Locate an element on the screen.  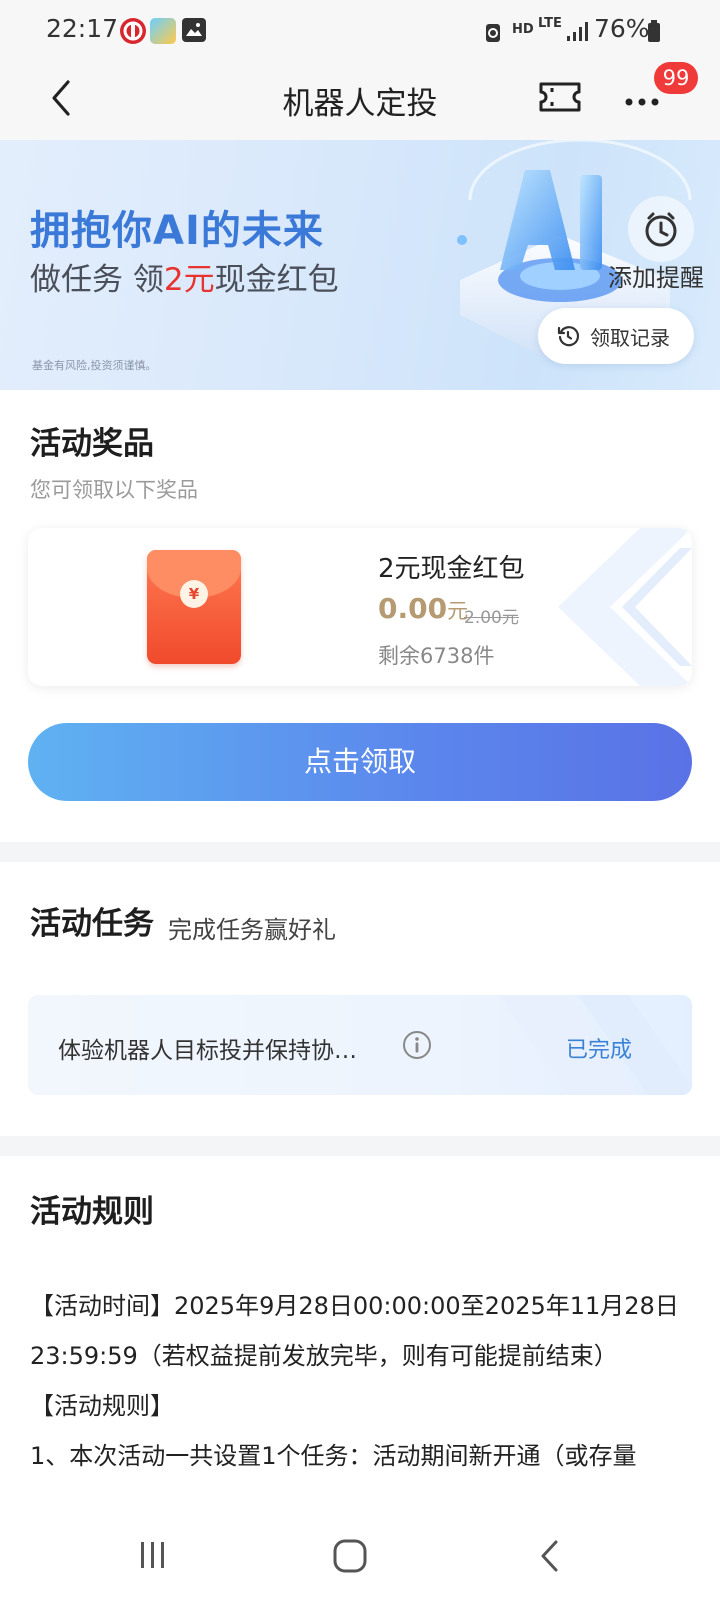
add-reminder-button is located at coordinates (661, 229).